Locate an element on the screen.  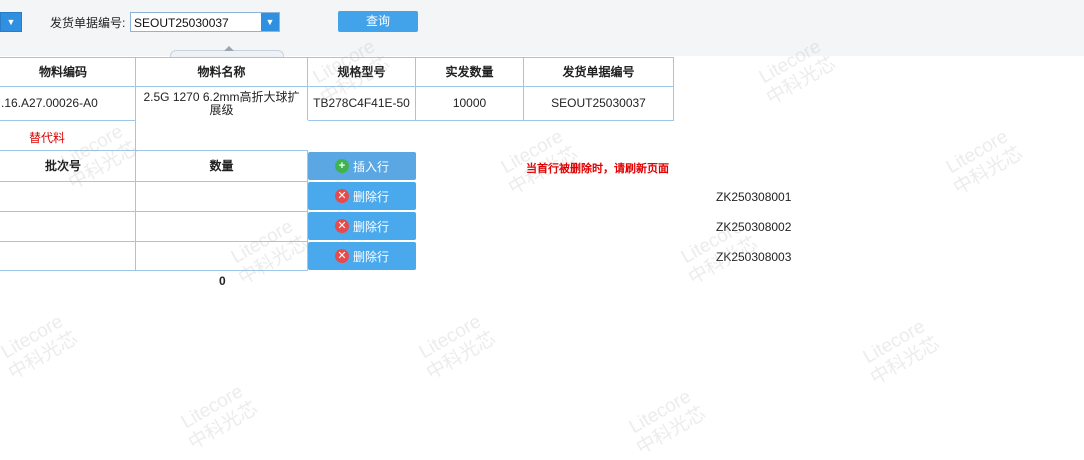
cell-spec: TB278C4F41E-50 is located at coordinates (361, 103).